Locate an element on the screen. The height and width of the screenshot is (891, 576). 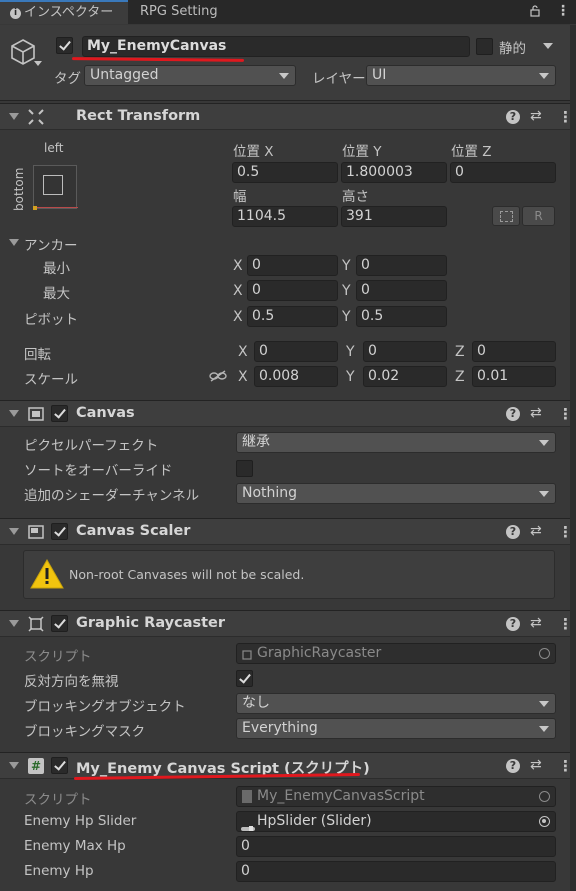
pivot-x-field: 0.5 is located at coordinates (292, 316).